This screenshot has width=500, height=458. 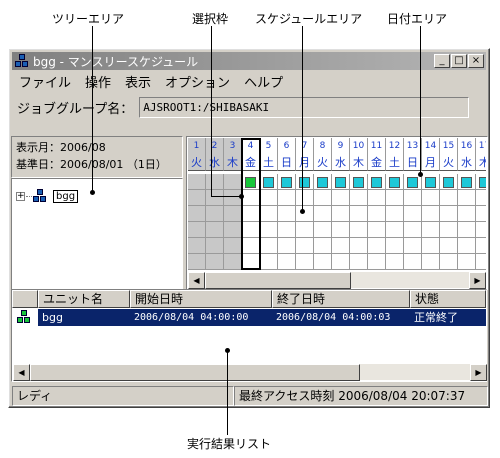 I want to click on day-column-16: 16 水, so click(x=467, y=204).